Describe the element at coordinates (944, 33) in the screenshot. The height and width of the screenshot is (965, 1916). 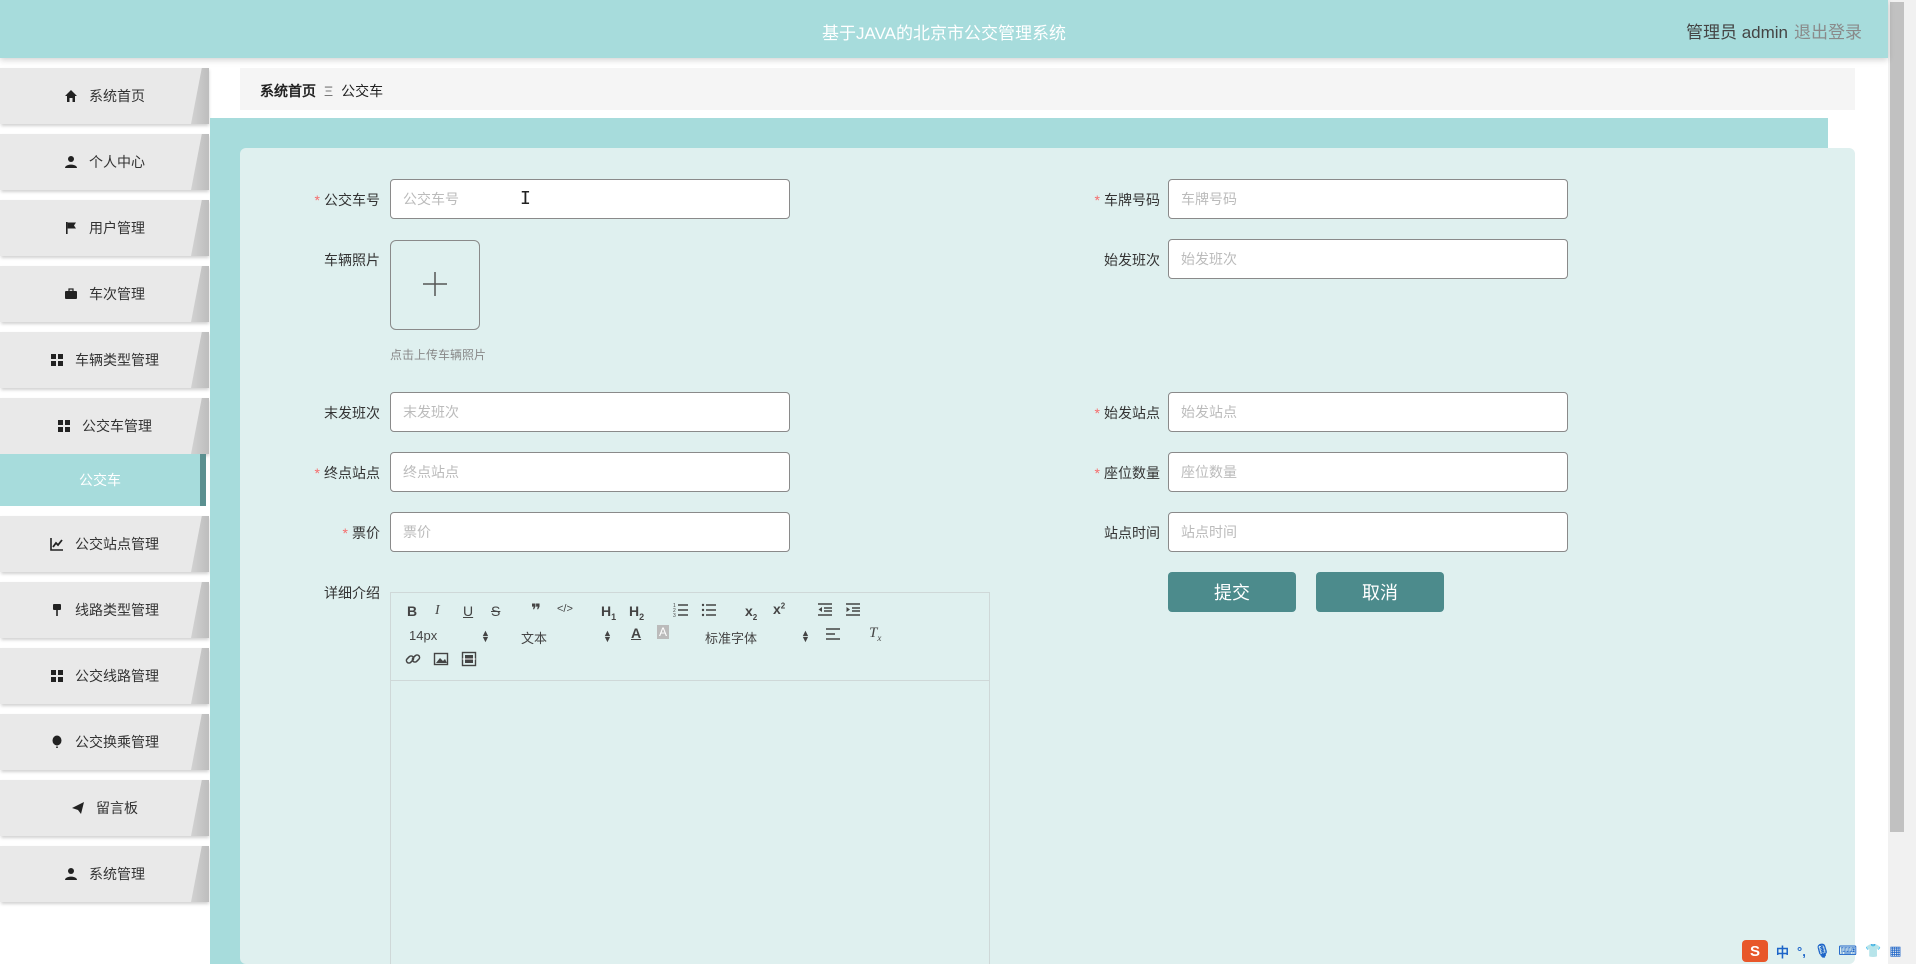
I see `app-title: 基于JAVA的北京市公交管理系统` at that location.